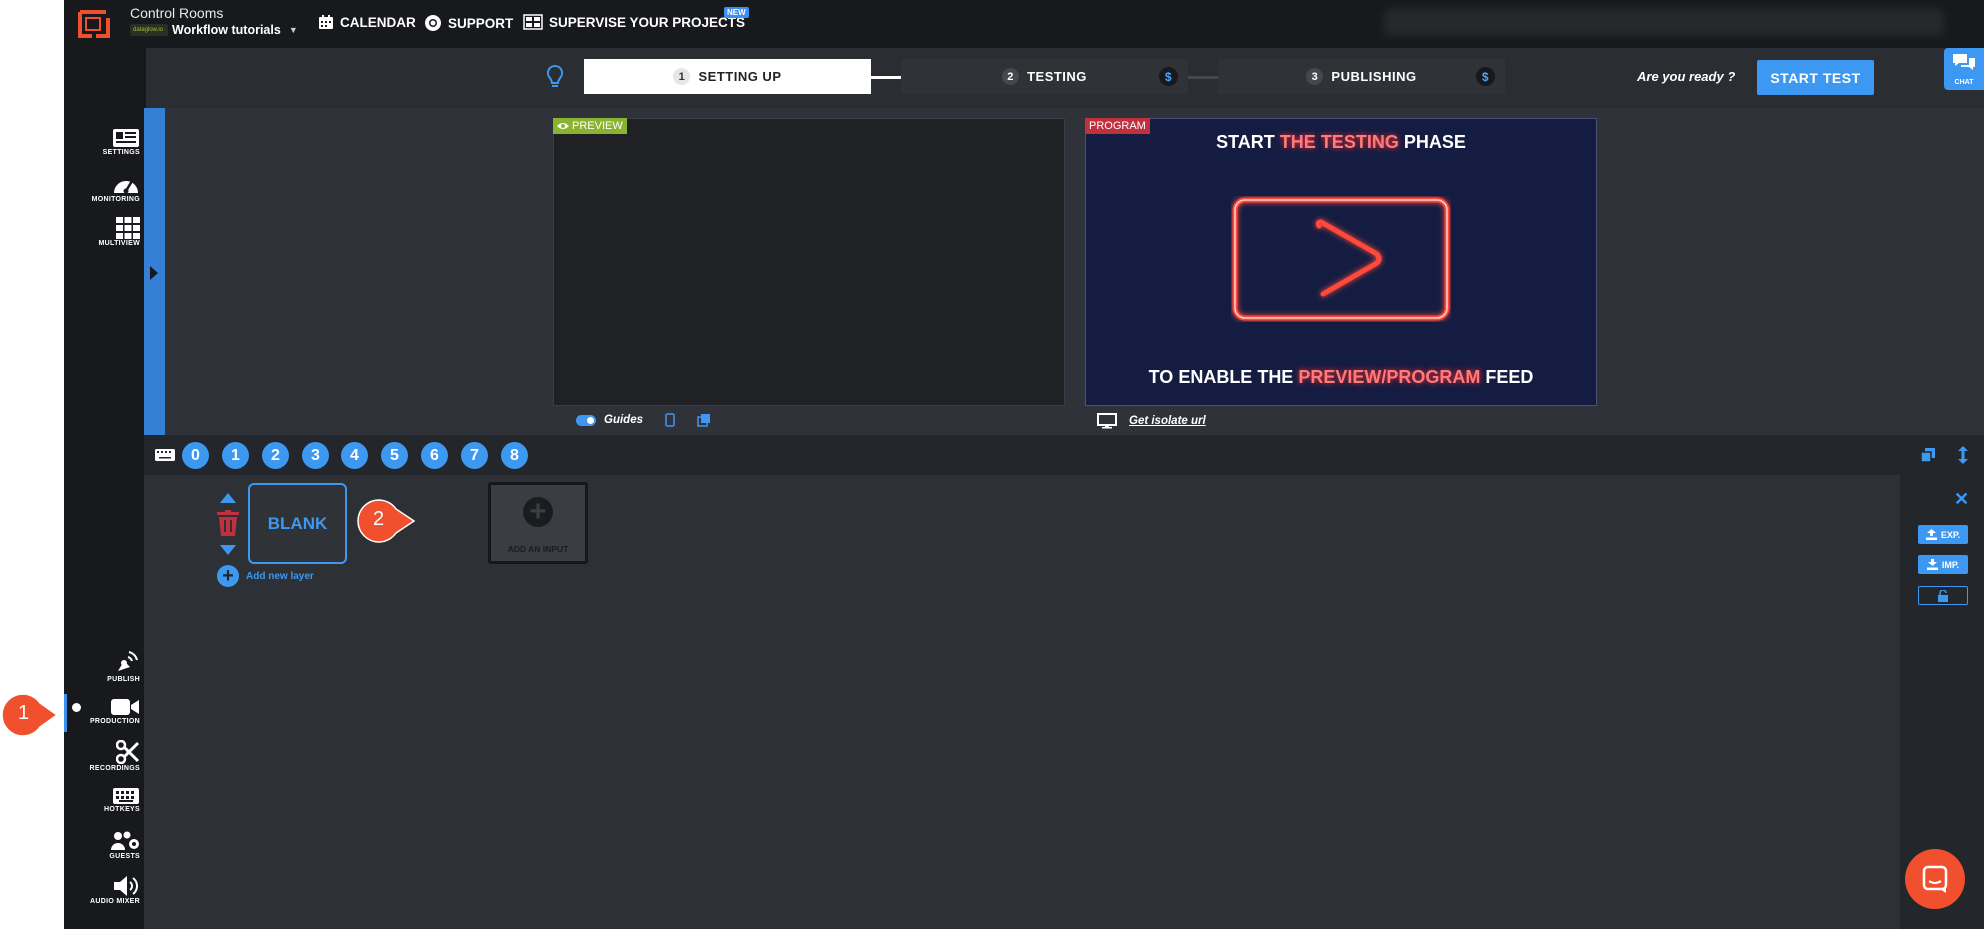  What do you see at coordinates (1011, 76) in the screenshot?
I see `phase-number: 2` at bounding box center [1011, 76].